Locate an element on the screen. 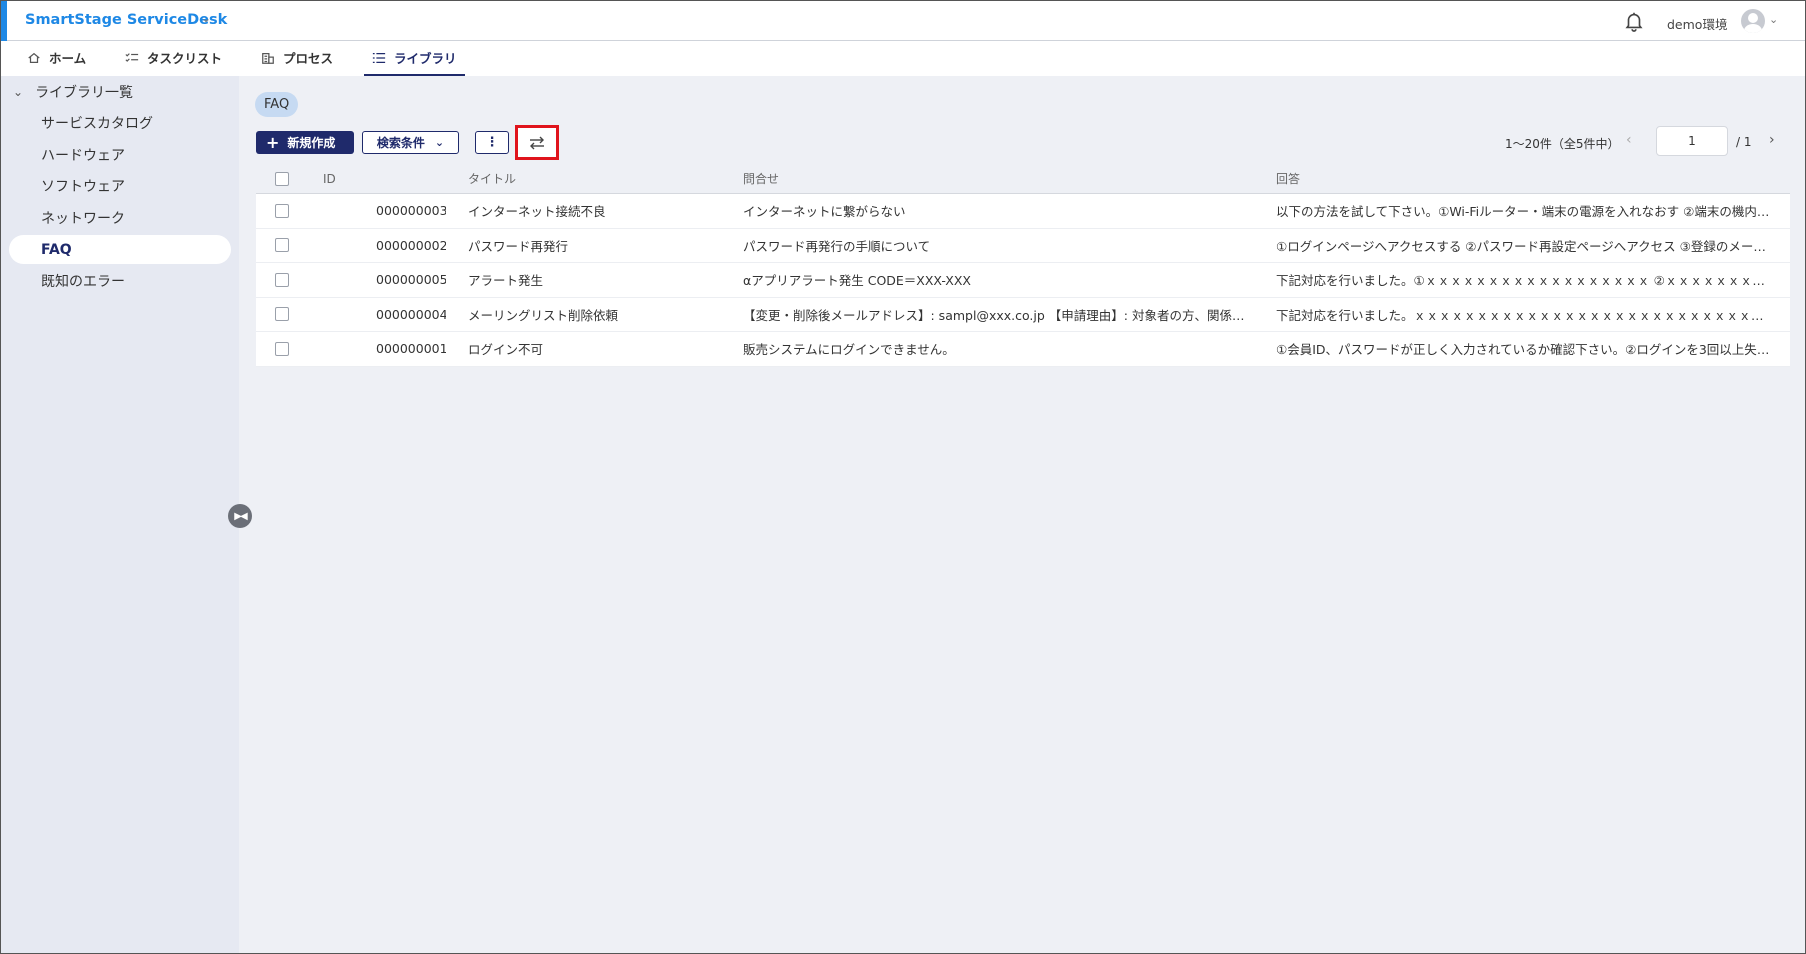 This screenshot has width=1806, height=954. row-question: パスワード再発行の手順について is located at coordinates (837, 246).